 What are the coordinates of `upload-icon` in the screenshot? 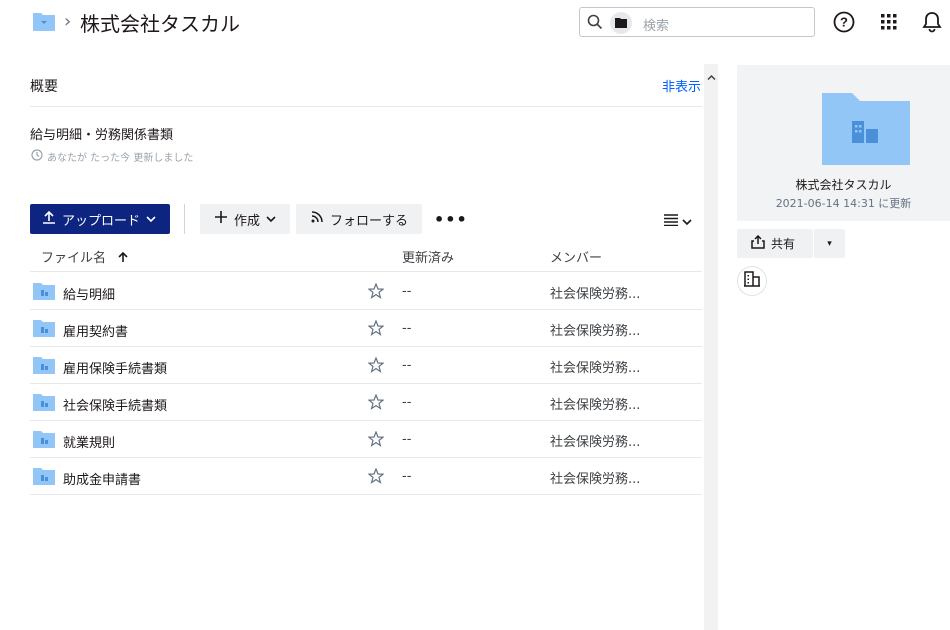 It's located at (49, 219).